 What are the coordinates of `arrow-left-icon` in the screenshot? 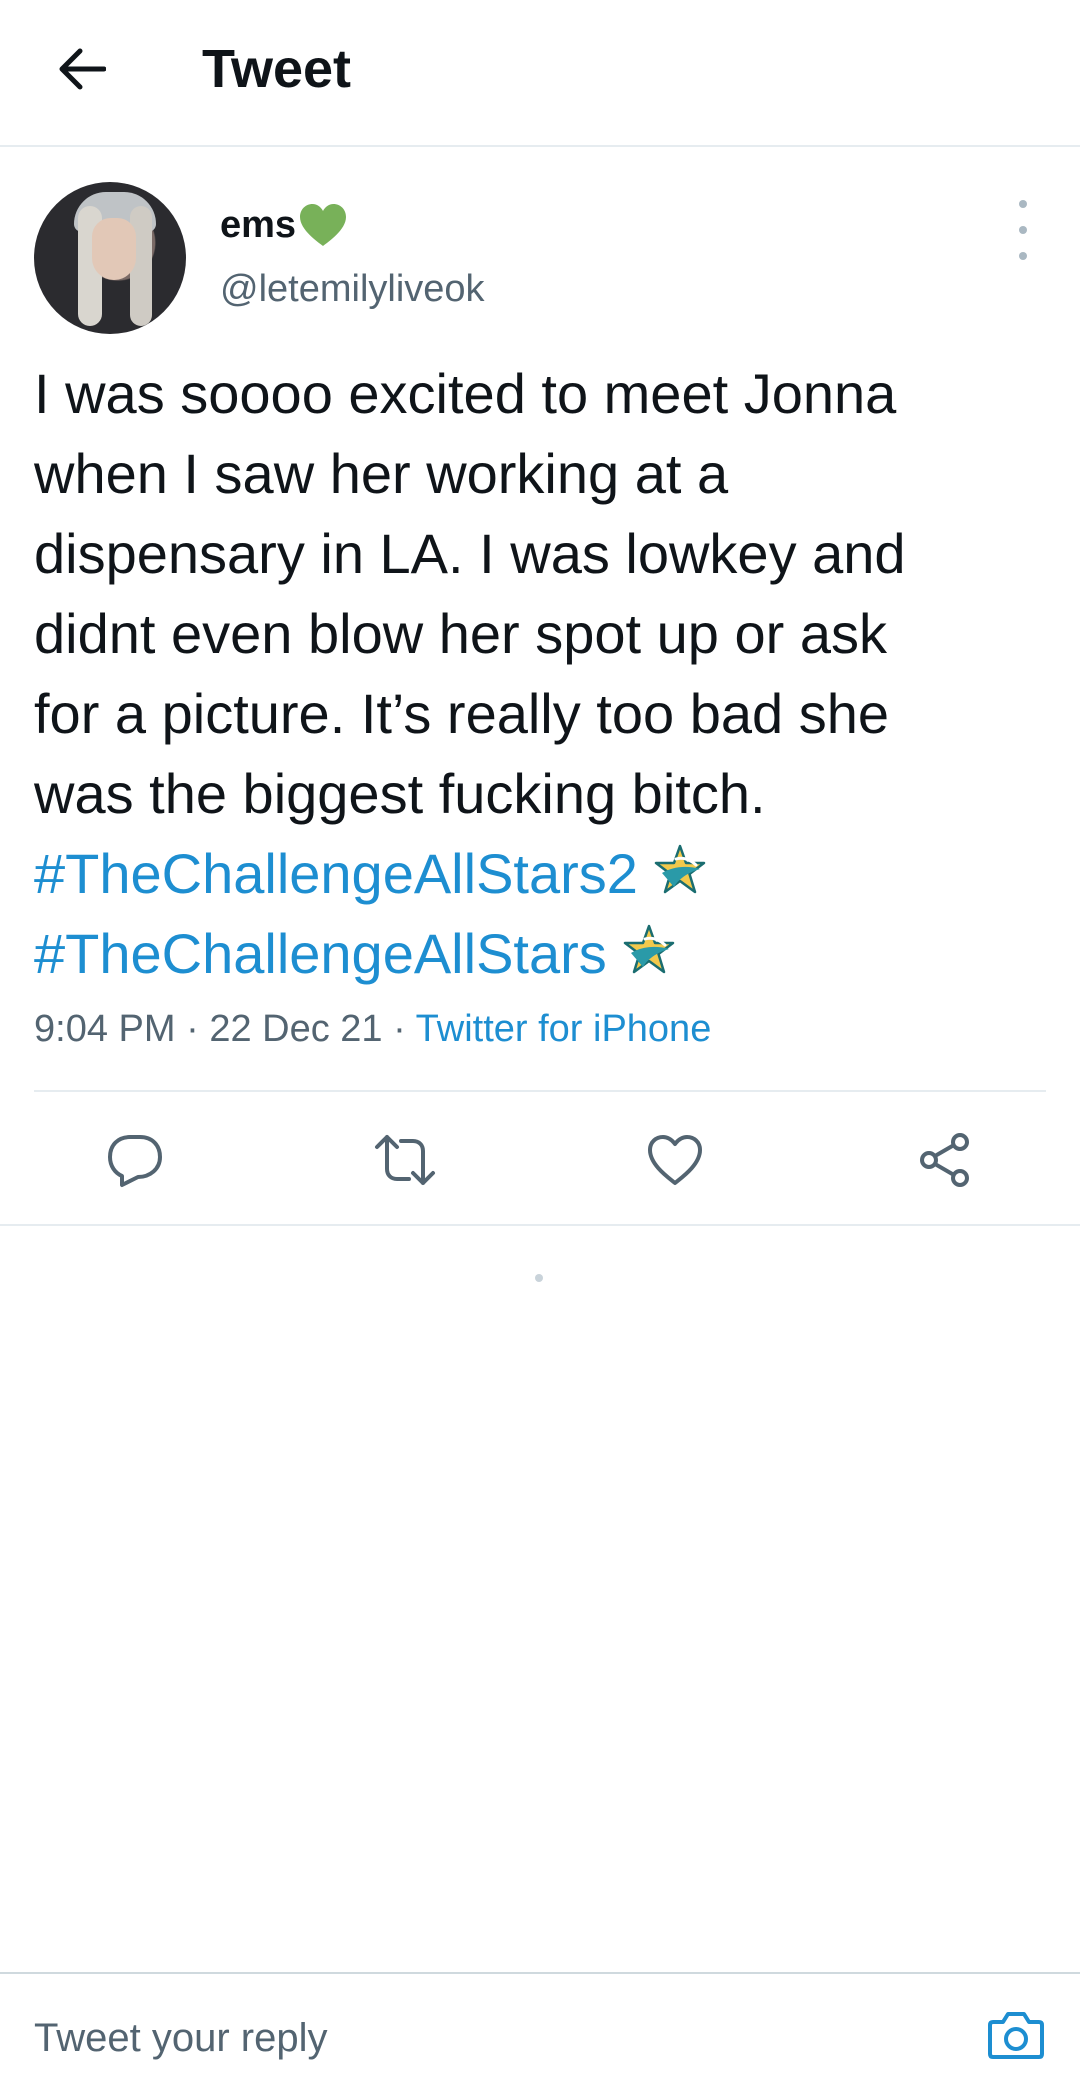 It's located at (82, 69).